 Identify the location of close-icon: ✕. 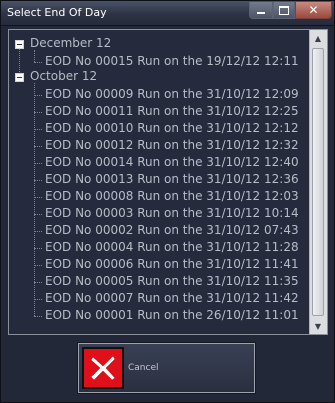
(313, 10).